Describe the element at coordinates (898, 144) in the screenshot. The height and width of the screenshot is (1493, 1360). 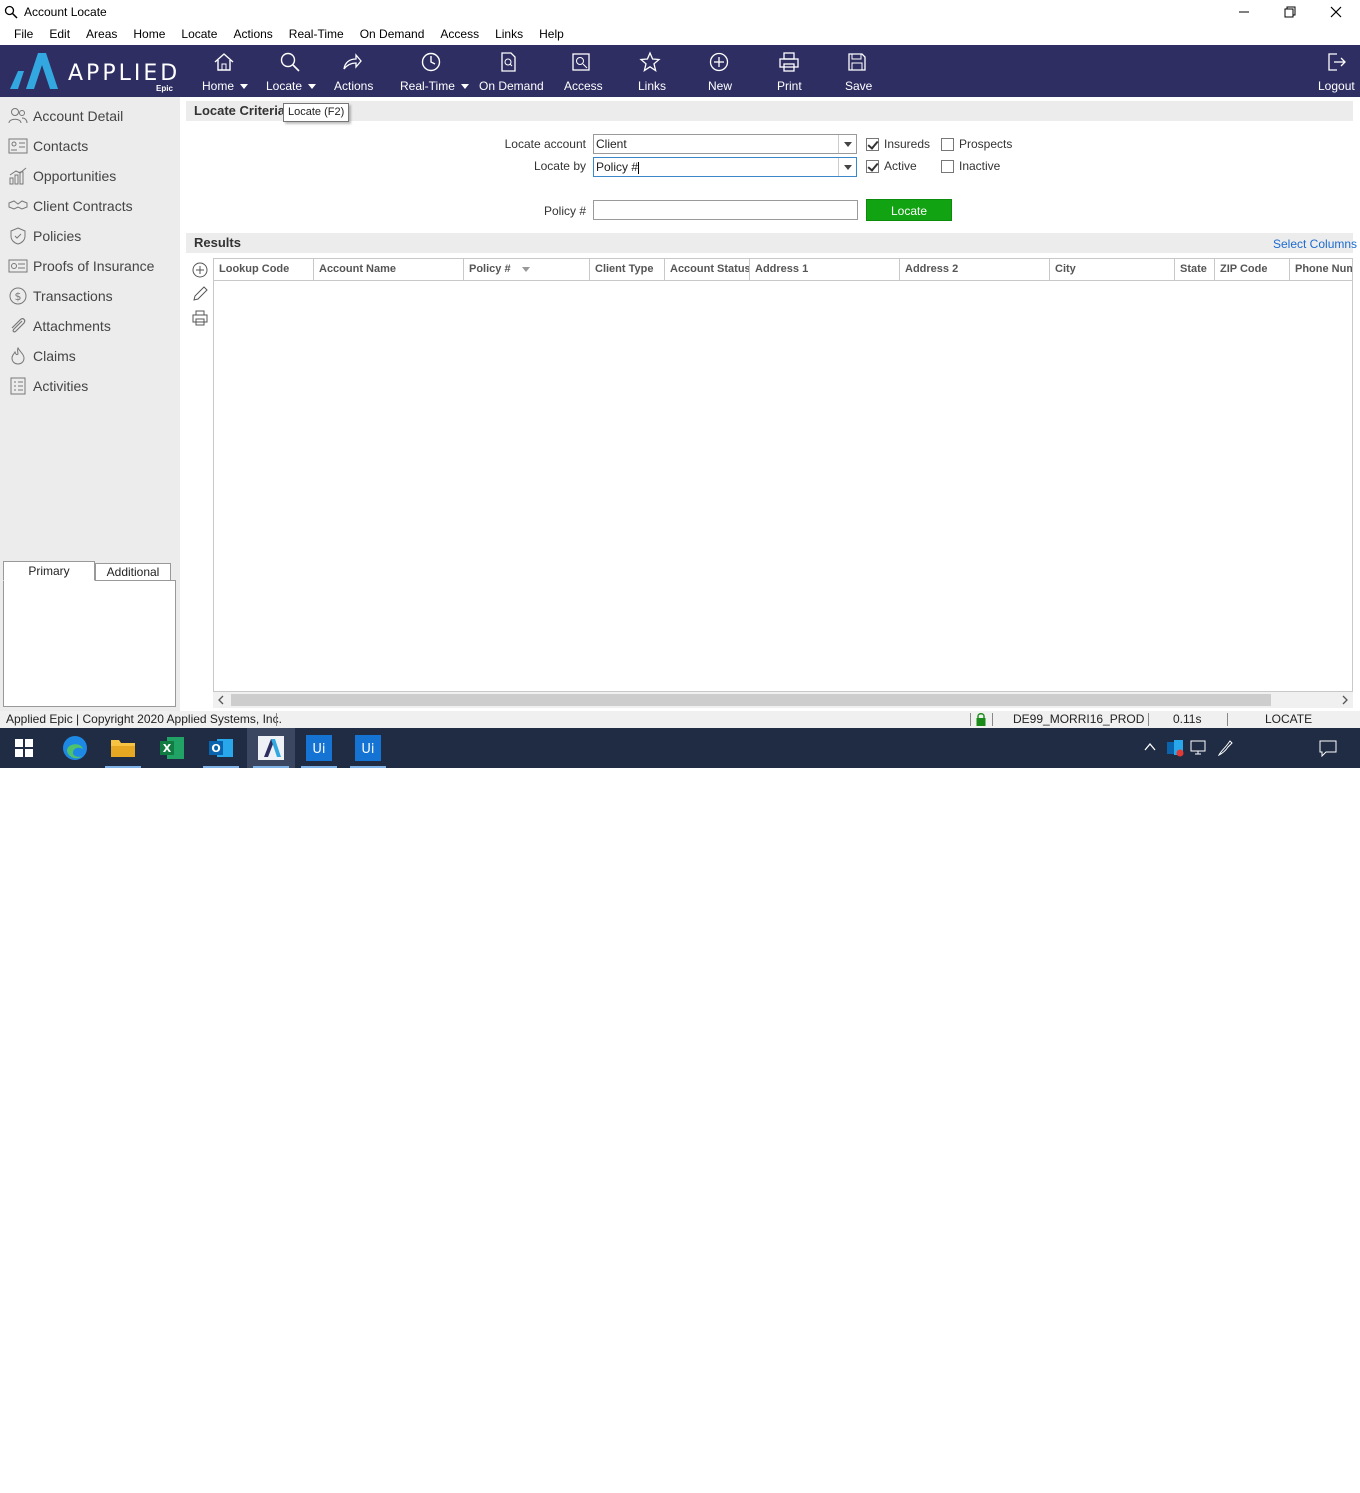
I see `insureds-checkbox: Insureds` at that location.